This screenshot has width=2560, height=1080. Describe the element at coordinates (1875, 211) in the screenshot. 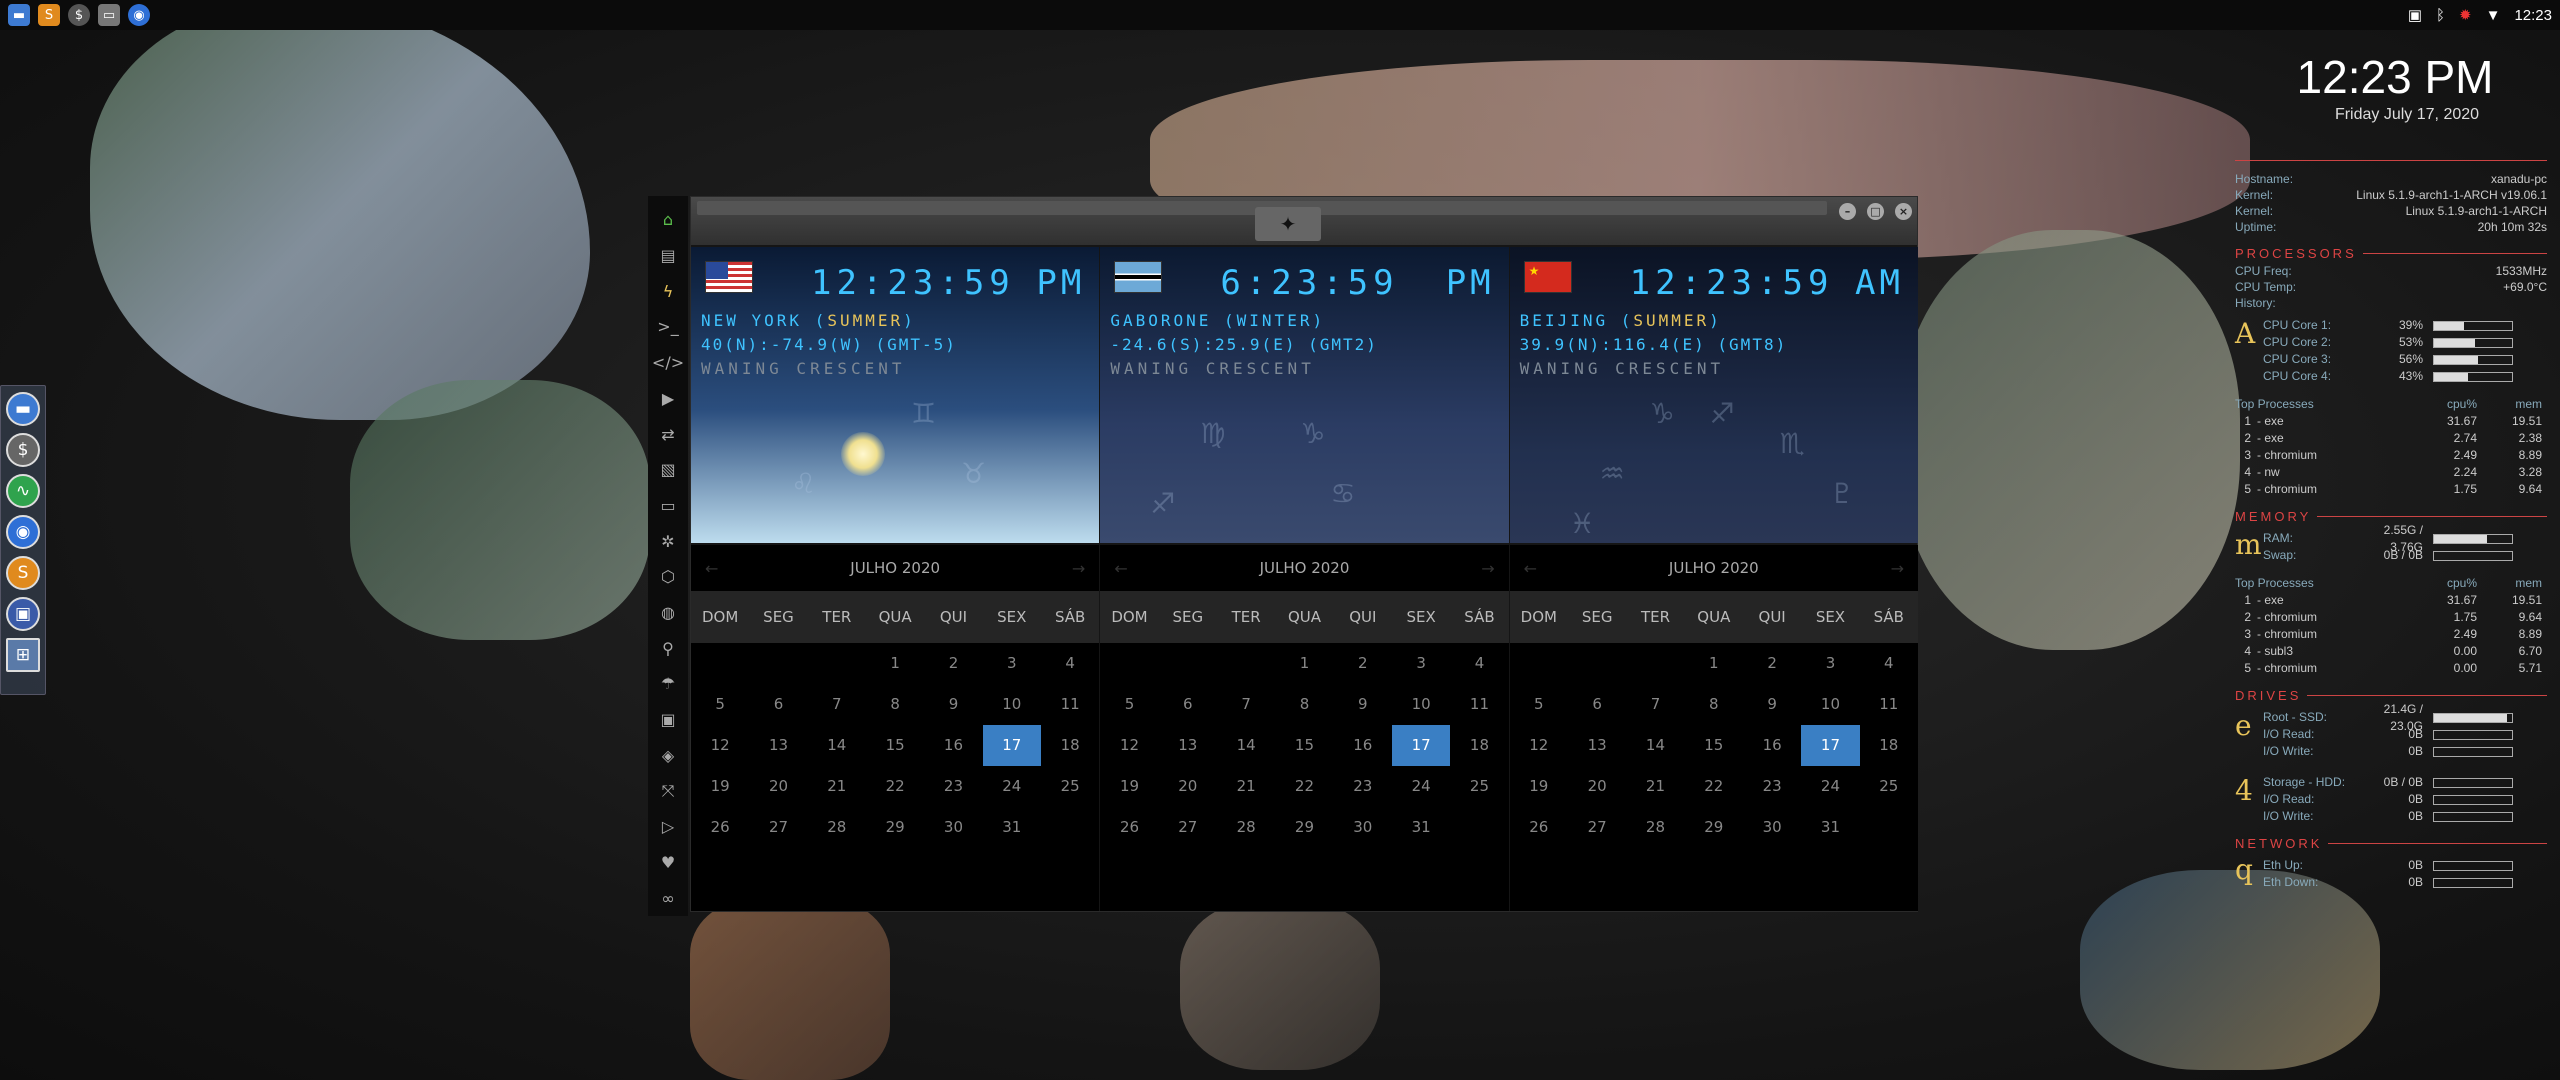

I see `maximize-icon: □` at that location.